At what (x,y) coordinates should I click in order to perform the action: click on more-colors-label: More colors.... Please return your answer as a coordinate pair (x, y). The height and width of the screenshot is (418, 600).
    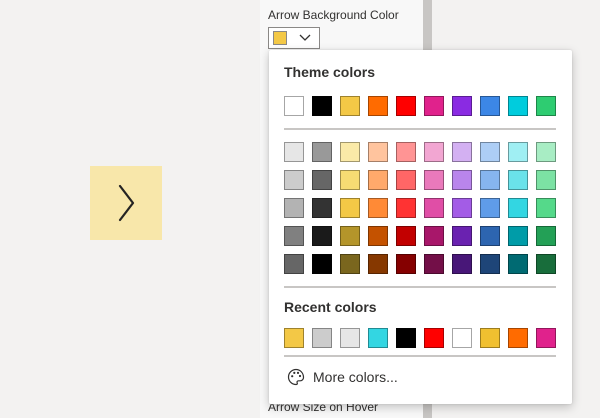
    Looking at the image, I should click on (355, 377).